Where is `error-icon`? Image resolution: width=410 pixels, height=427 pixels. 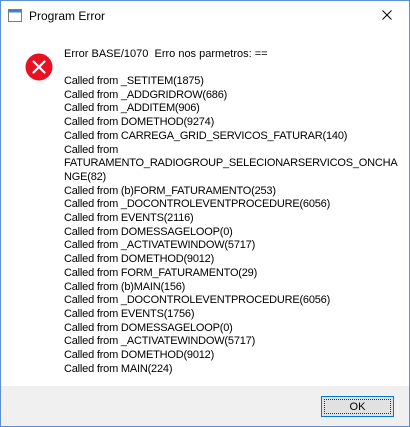 error-icon is located at coordinates (39, 67).